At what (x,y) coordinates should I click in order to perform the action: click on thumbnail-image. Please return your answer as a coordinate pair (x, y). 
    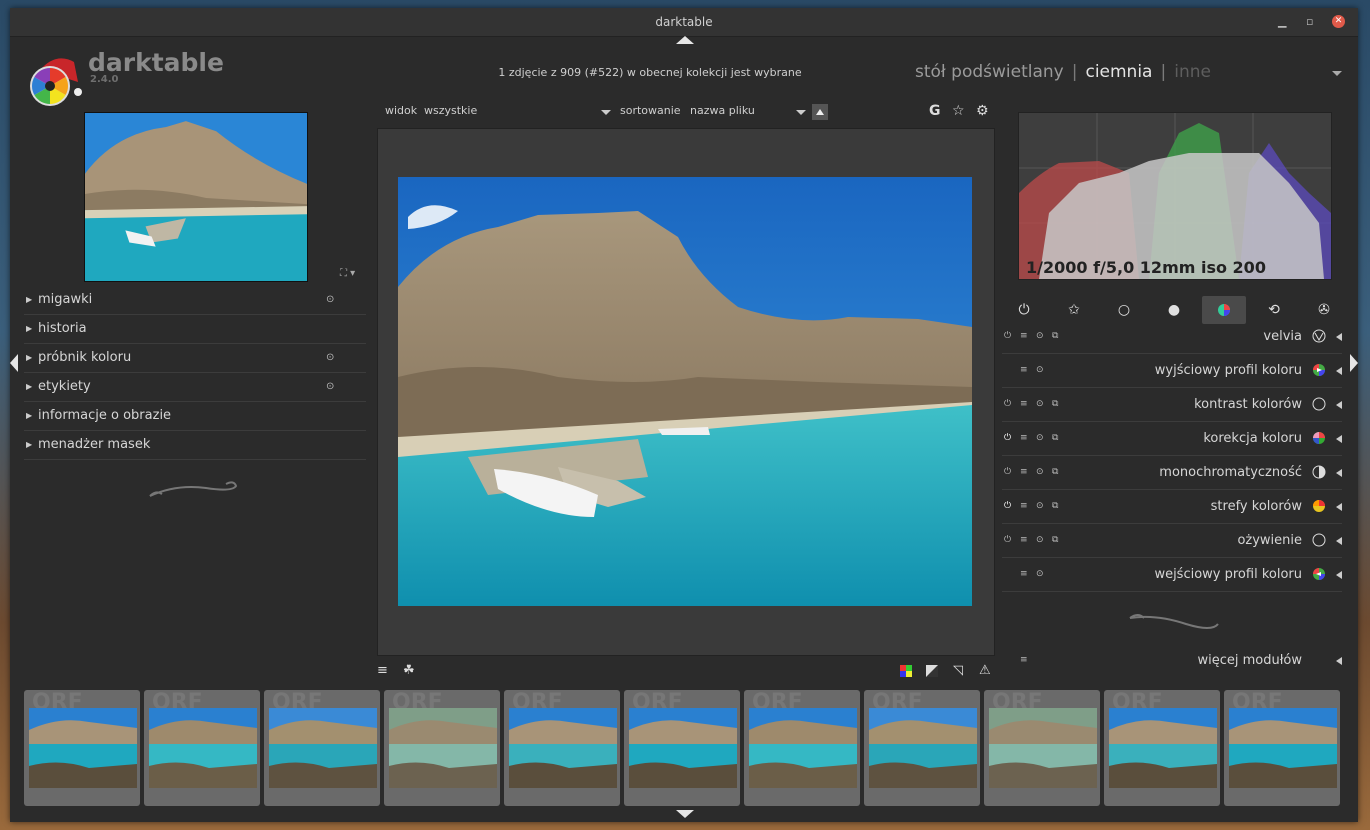
    Looking at the image, I should click on (203, 748).